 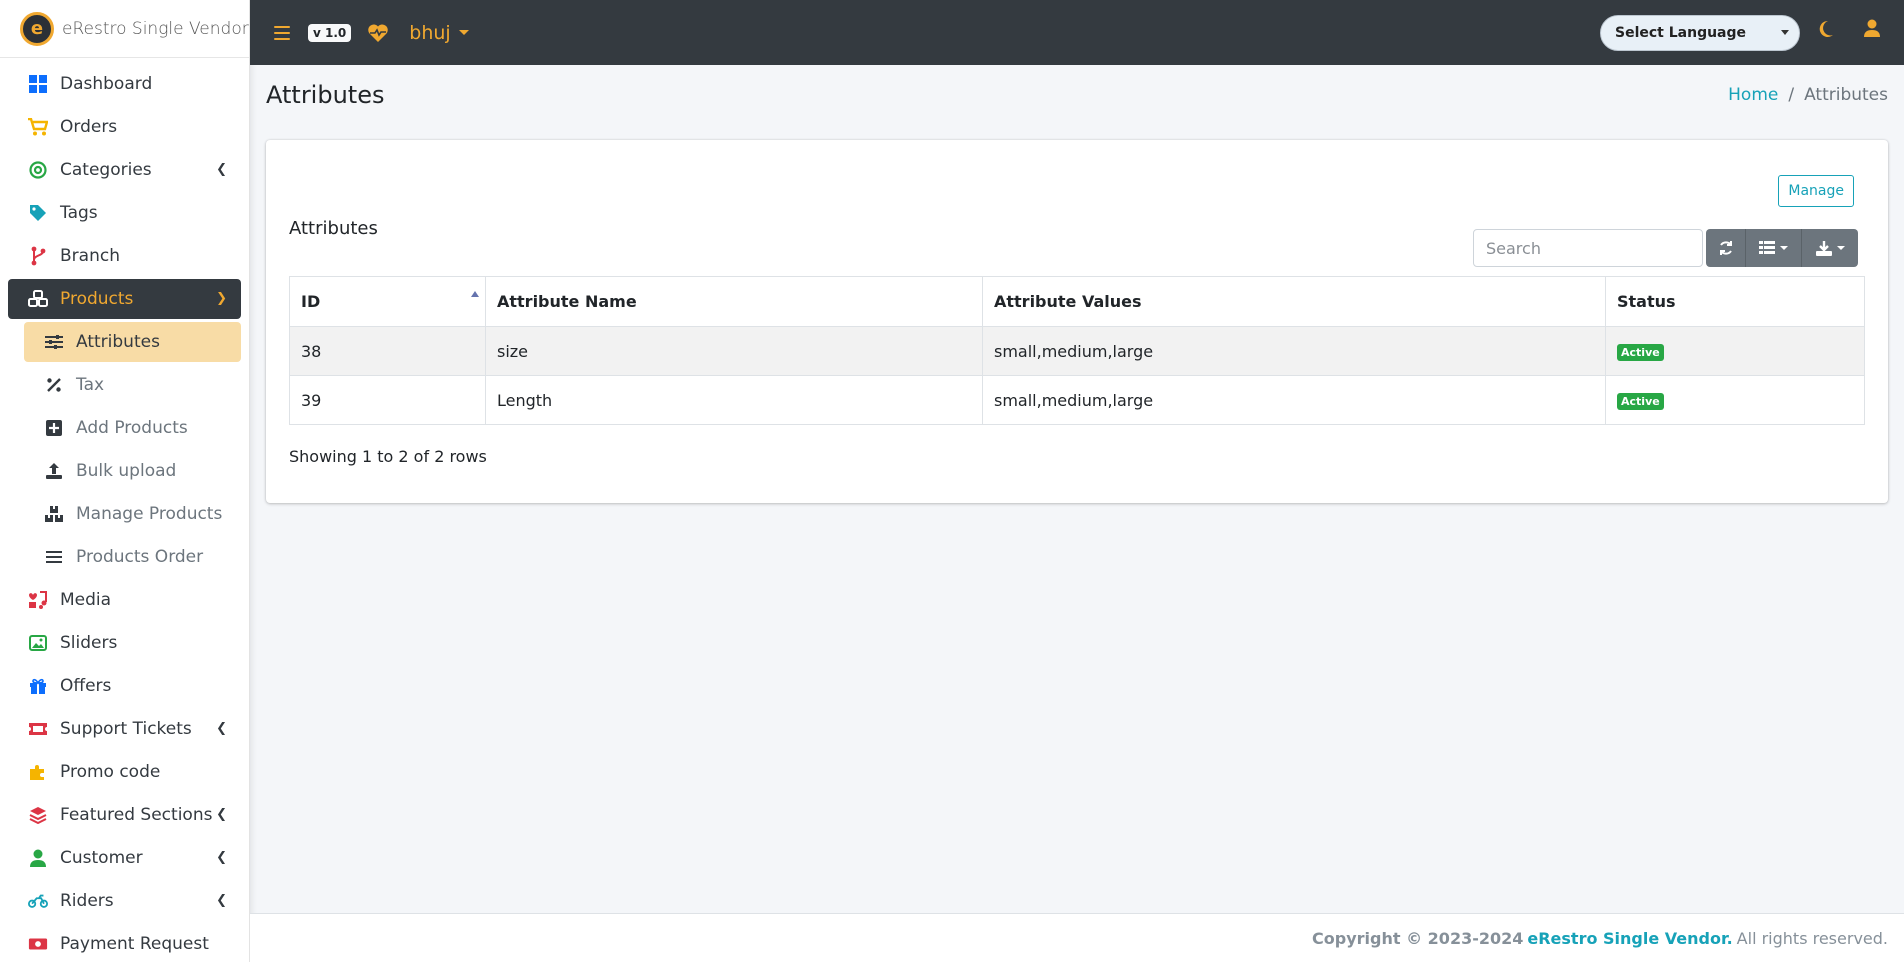 I want to click on boxes-icon, so click(x=54, y=514).